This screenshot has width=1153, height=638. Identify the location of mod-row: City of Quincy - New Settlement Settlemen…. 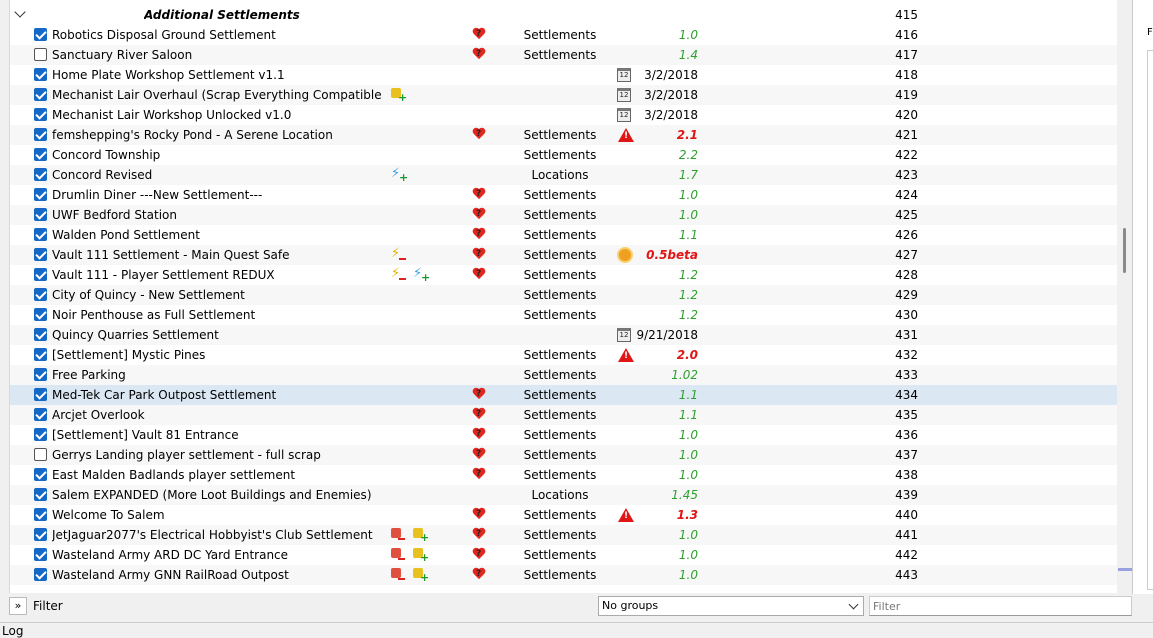
(563, 295).